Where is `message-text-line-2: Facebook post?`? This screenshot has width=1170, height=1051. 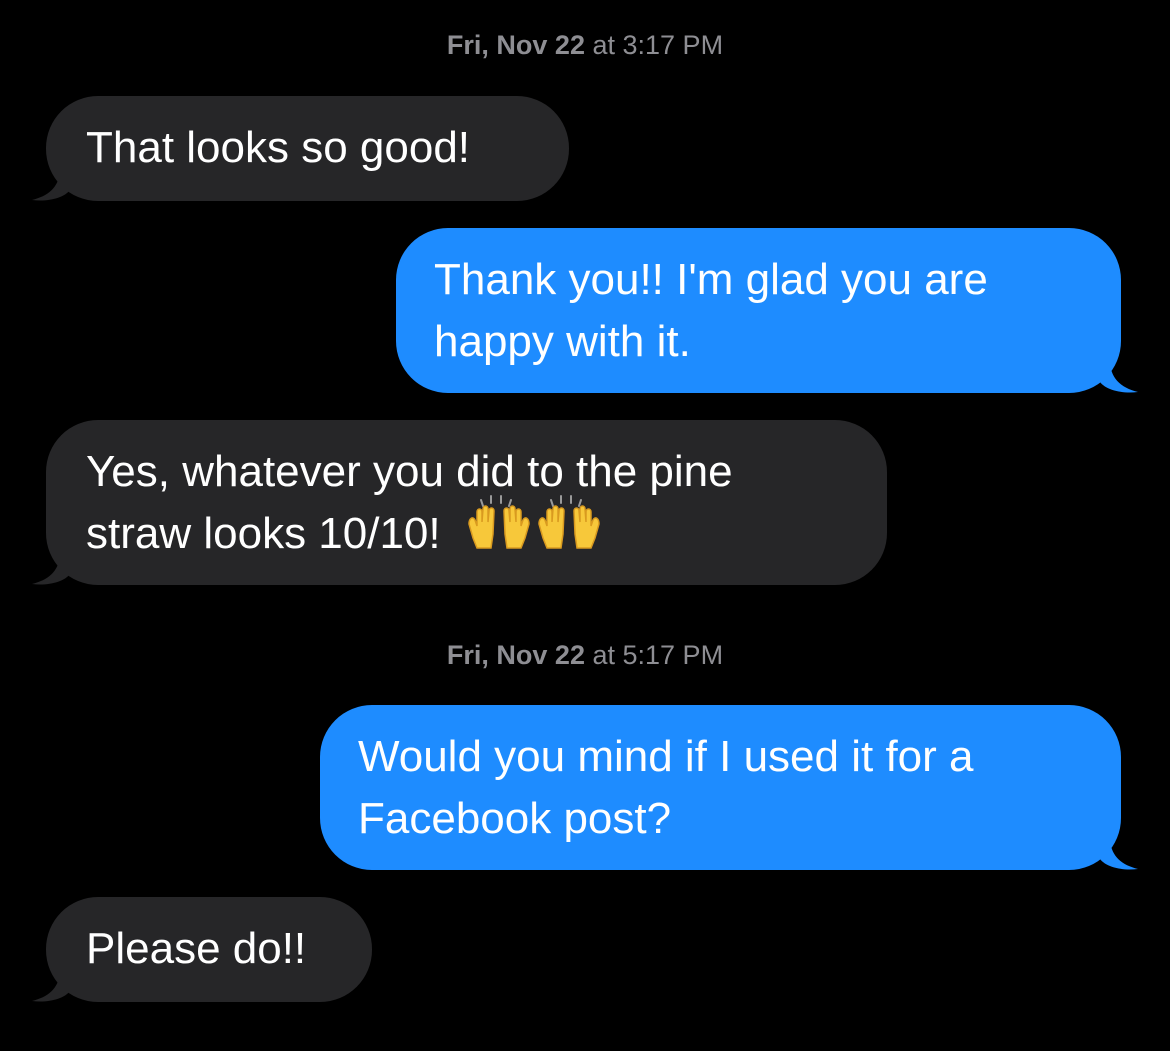 message-text-line-2: Facebook post? is located at coordinates (515, 818).